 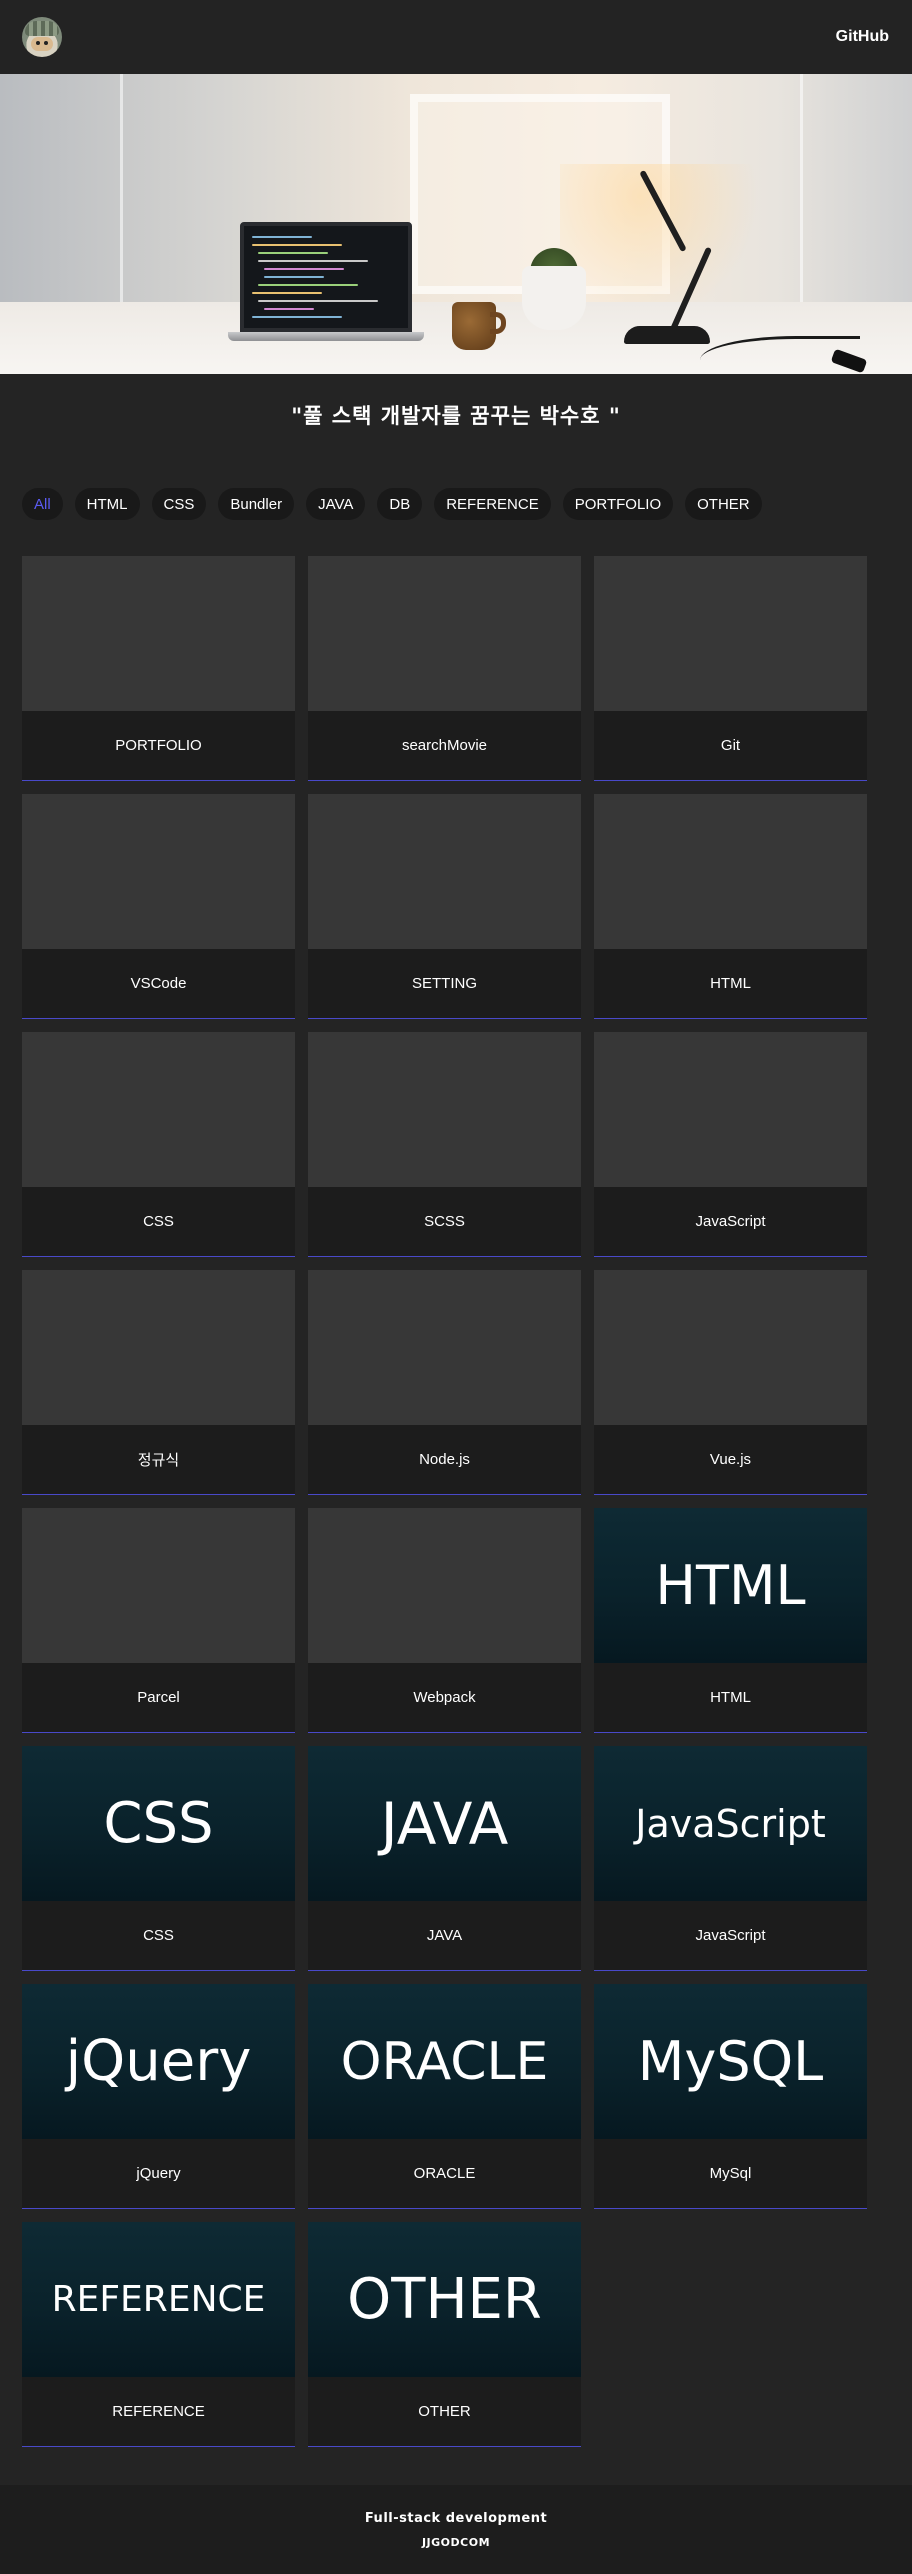 I want to click on lamp-base, so click(x=667, y=335).